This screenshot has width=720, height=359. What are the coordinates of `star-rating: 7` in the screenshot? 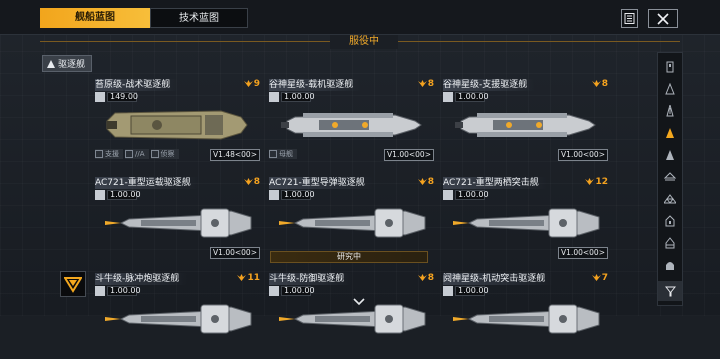 It's located at (599, 278).